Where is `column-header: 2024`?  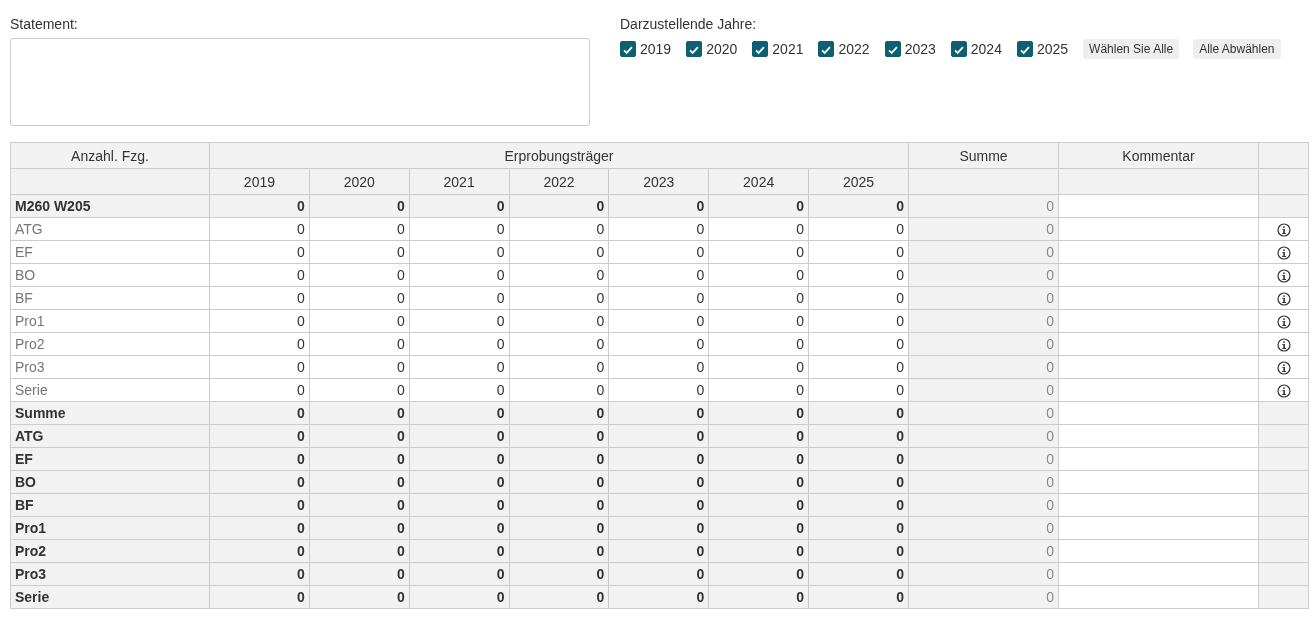
column-header: 2024 is located at coordinates (758, 181).